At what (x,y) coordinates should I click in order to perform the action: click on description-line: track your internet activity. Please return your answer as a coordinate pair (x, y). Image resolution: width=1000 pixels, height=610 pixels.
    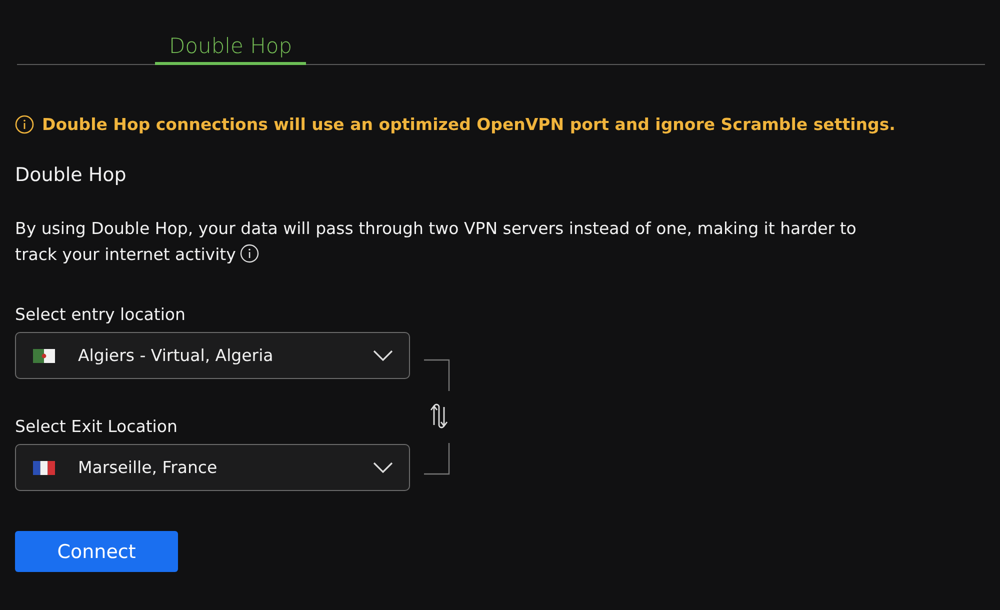
    Looking at the image, I should click on (125, 254).